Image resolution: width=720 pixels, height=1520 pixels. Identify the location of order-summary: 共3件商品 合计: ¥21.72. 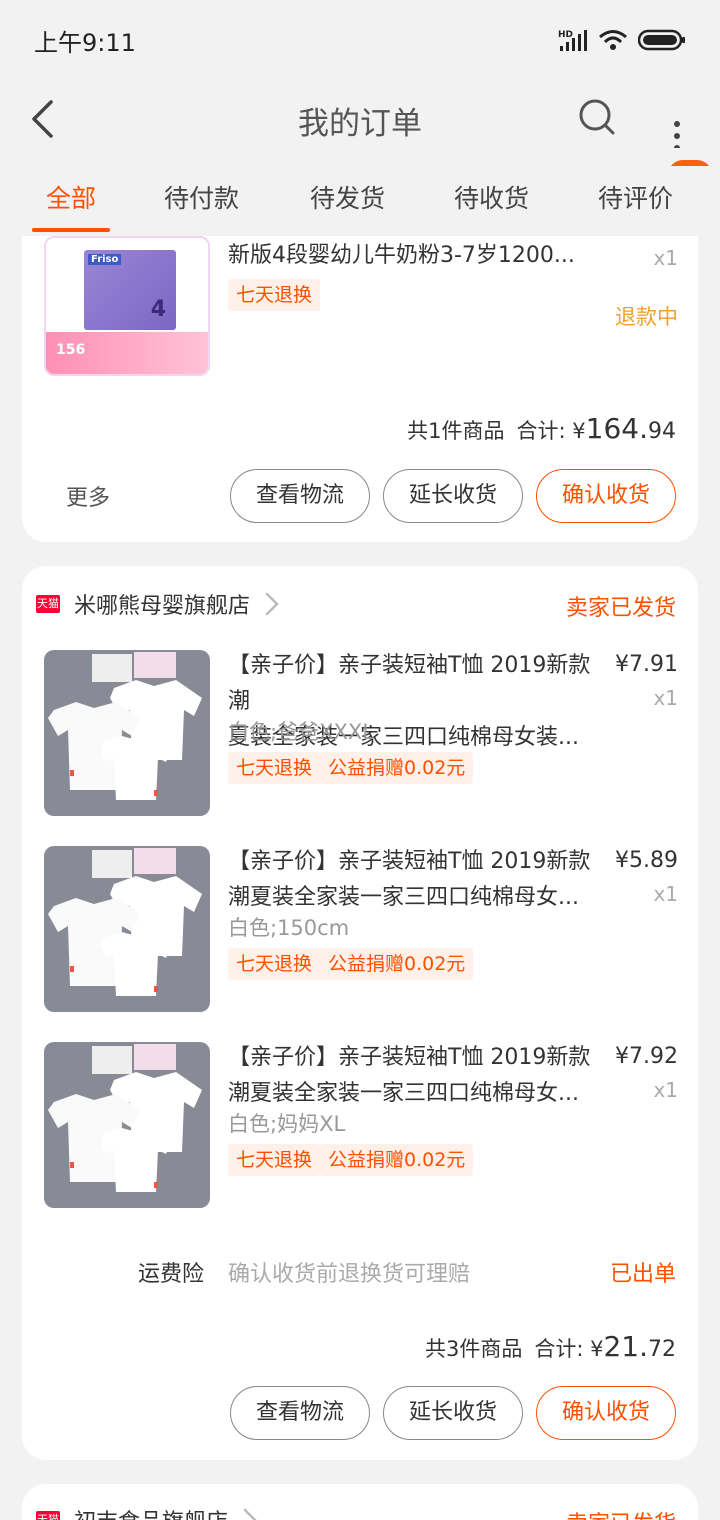
(550, 1346).